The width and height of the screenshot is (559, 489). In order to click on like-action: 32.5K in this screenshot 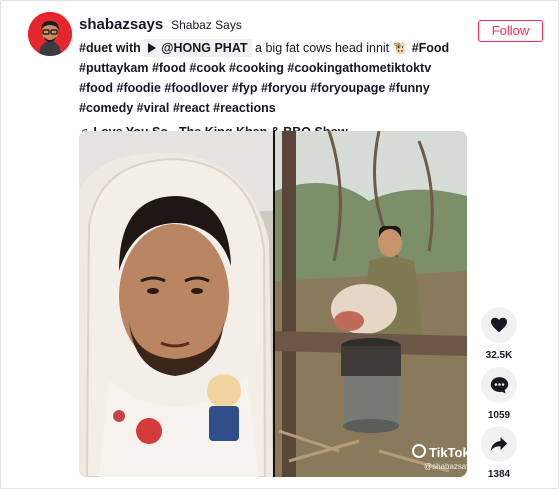, I will do `click(499, 334)`.